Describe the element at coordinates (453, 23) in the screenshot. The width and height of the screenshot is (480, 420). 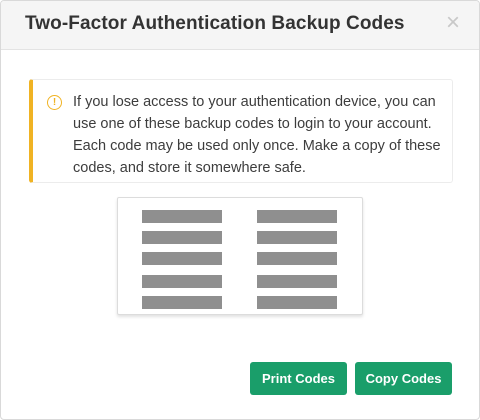
I see `close-icon: ×` at that location.